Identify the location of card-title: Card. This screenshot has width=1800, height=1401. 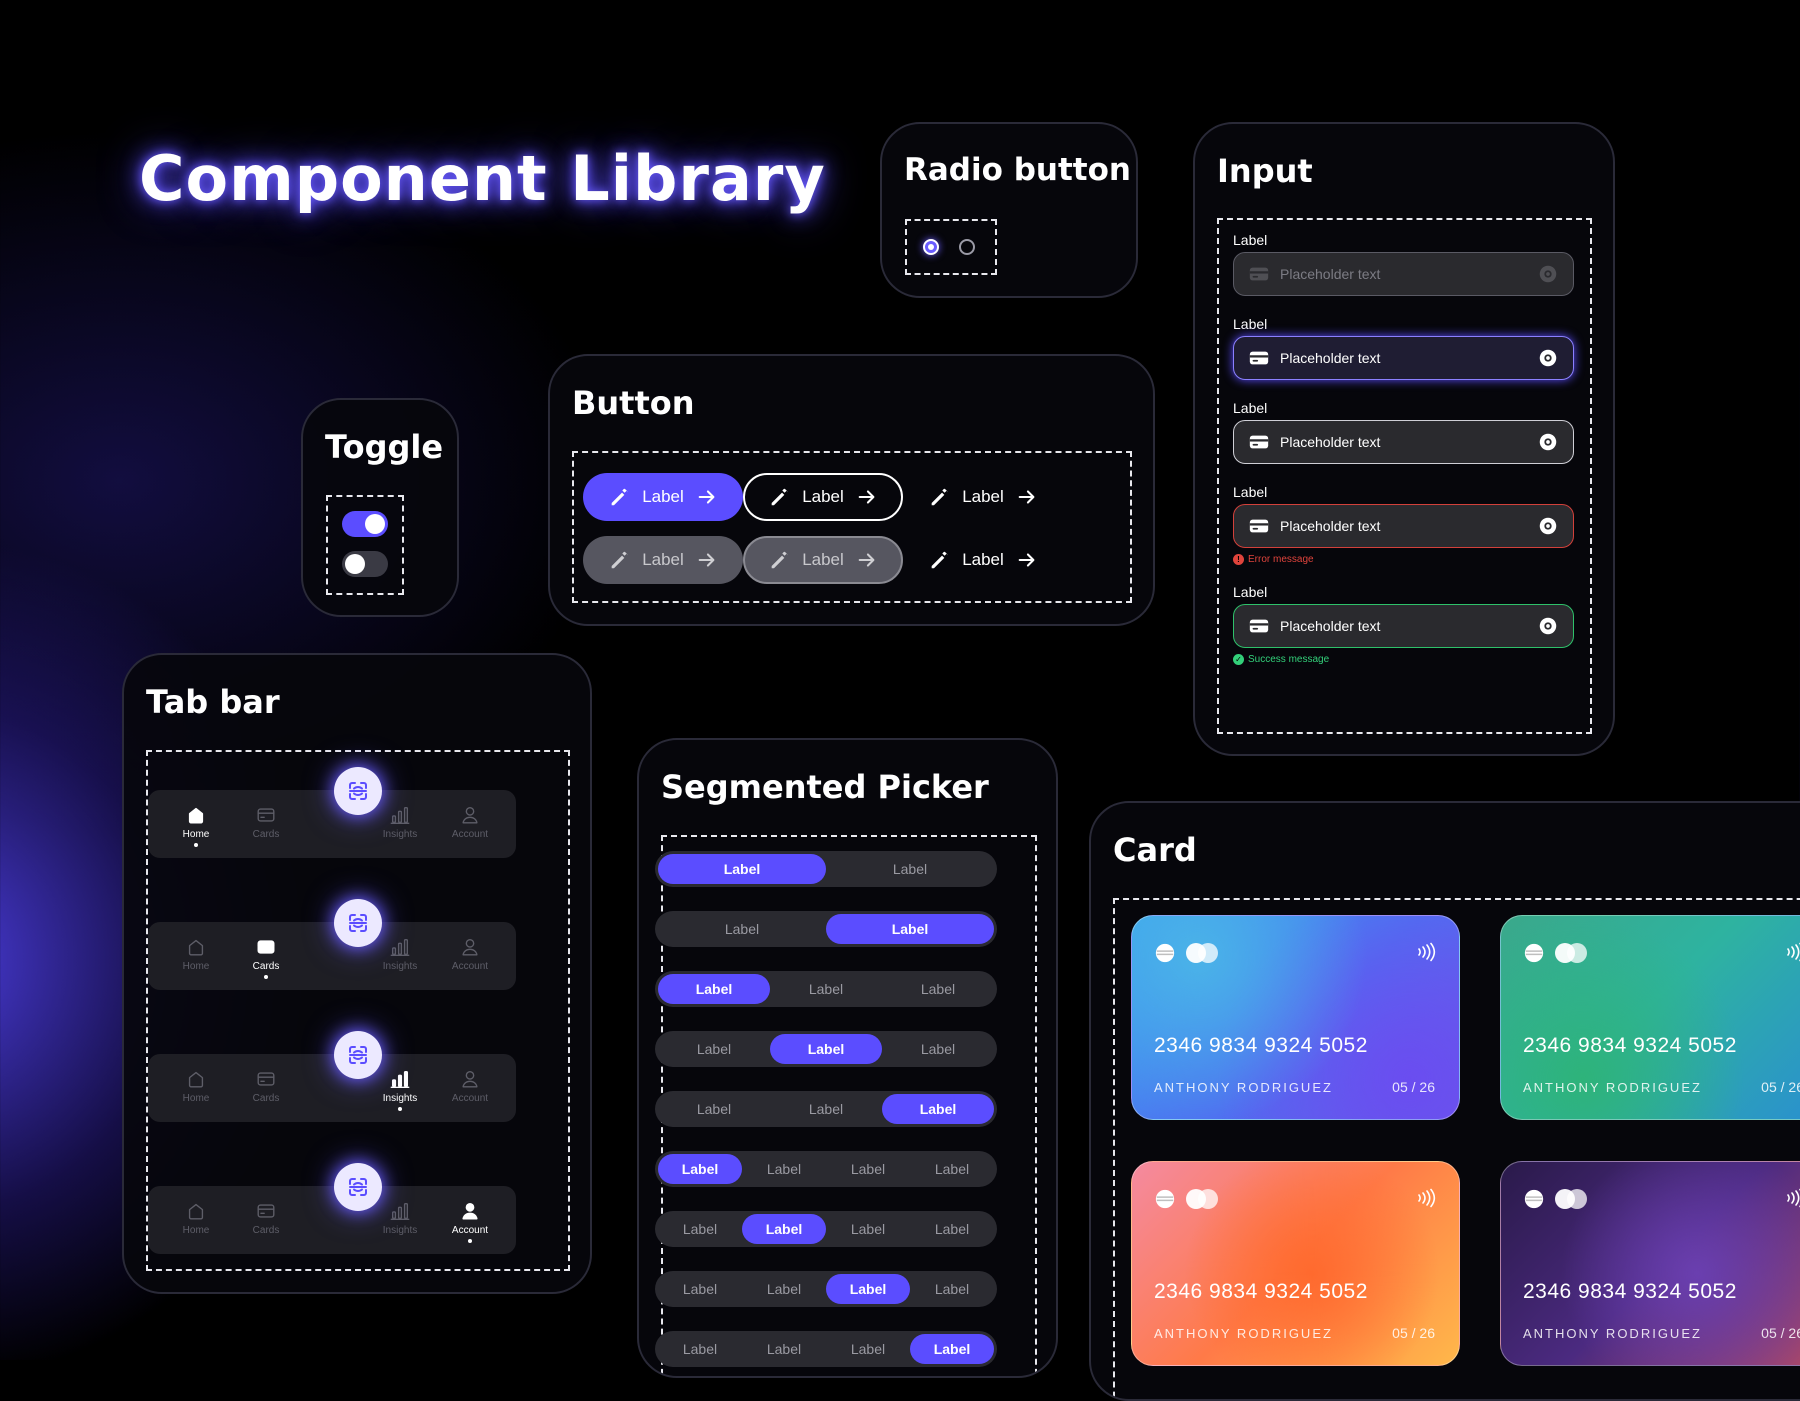
(1155, 850).